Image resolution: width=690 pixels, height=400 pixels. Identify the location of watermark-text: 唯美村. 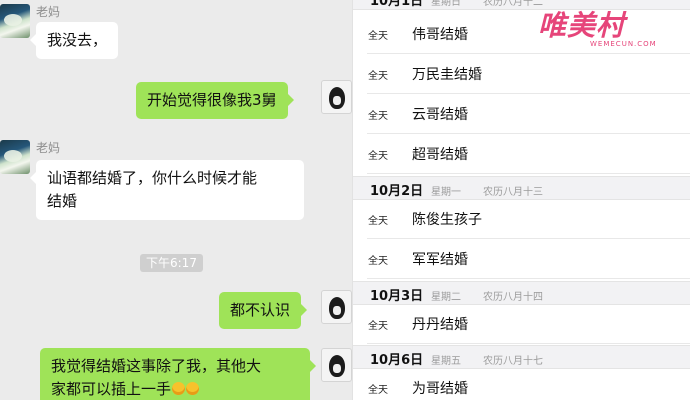
(582, 25).